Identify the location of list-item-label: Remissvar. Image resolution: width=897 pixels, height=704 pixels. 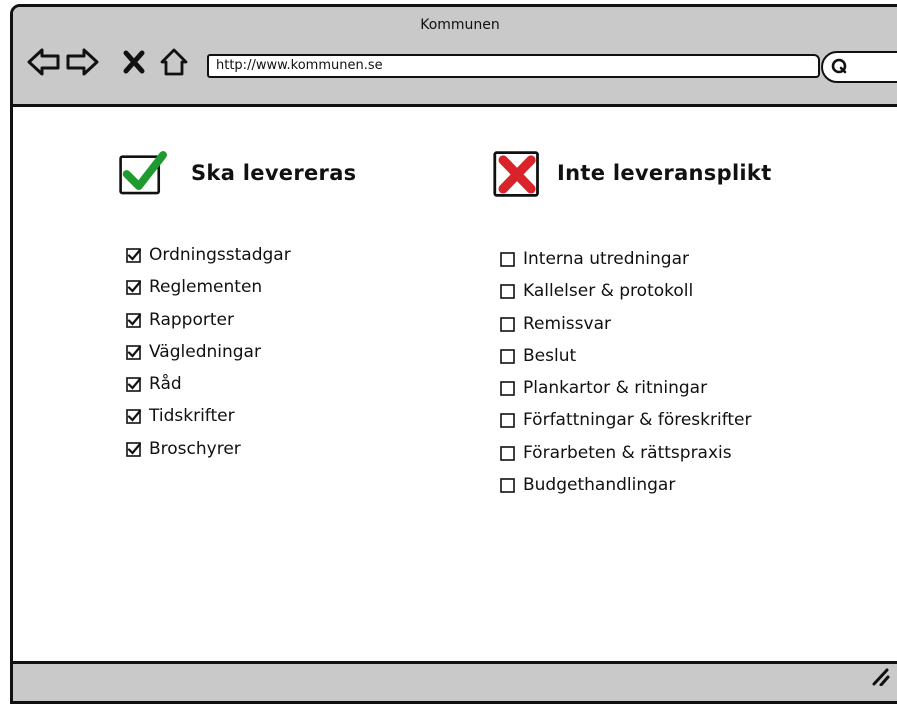
(567, 323).